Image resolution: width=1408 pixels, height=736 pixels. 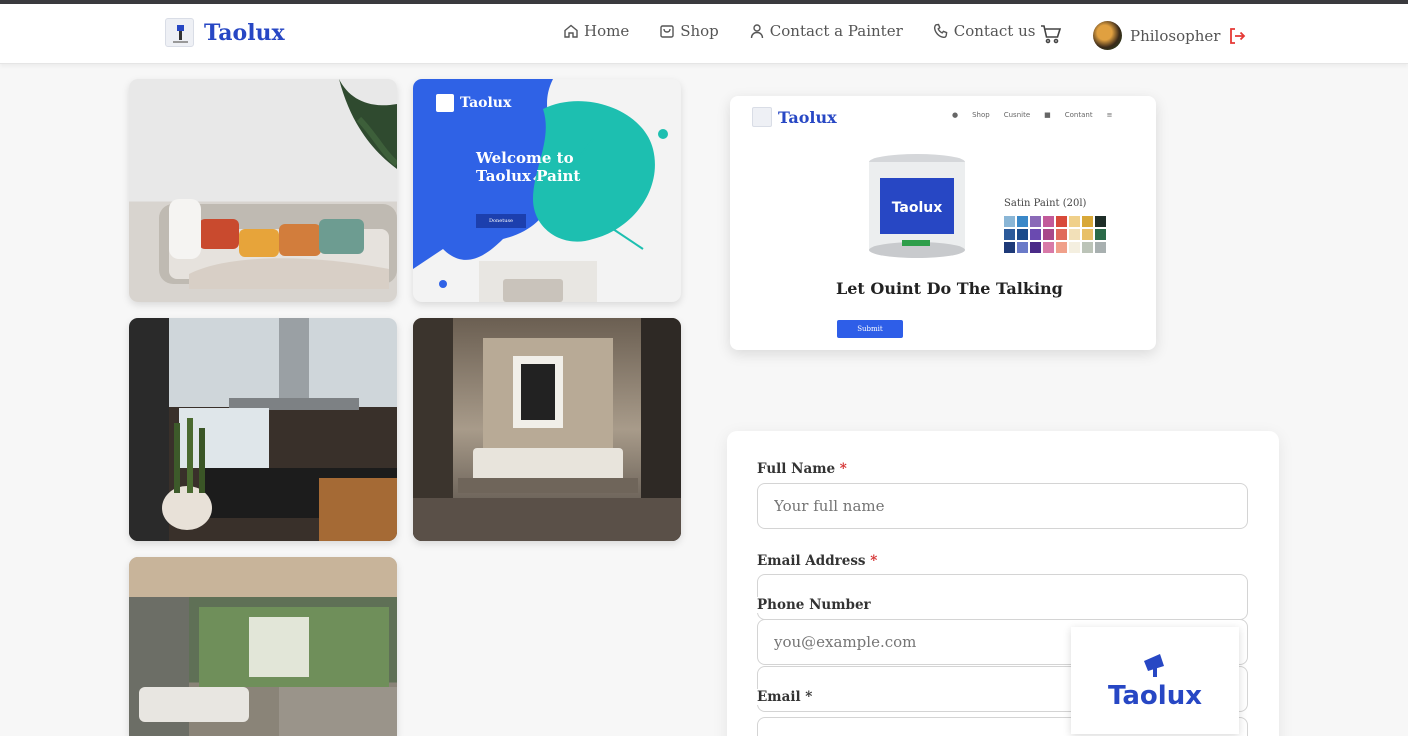 I want to click on avatar, so click(x=1107, y=35).